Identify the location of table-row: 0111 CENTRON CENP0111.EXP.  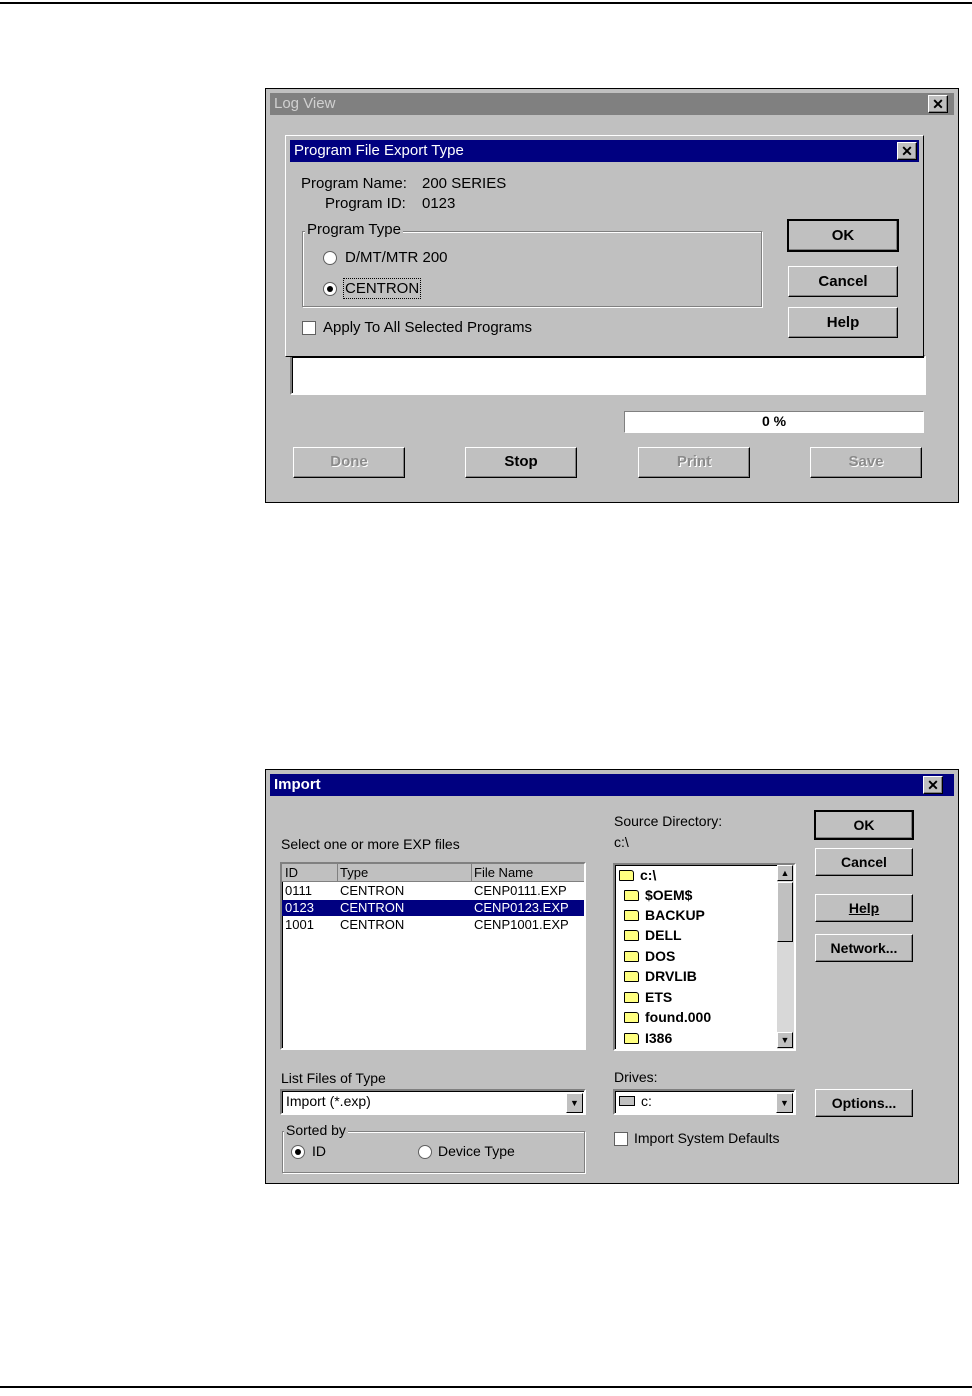
(433, 891).